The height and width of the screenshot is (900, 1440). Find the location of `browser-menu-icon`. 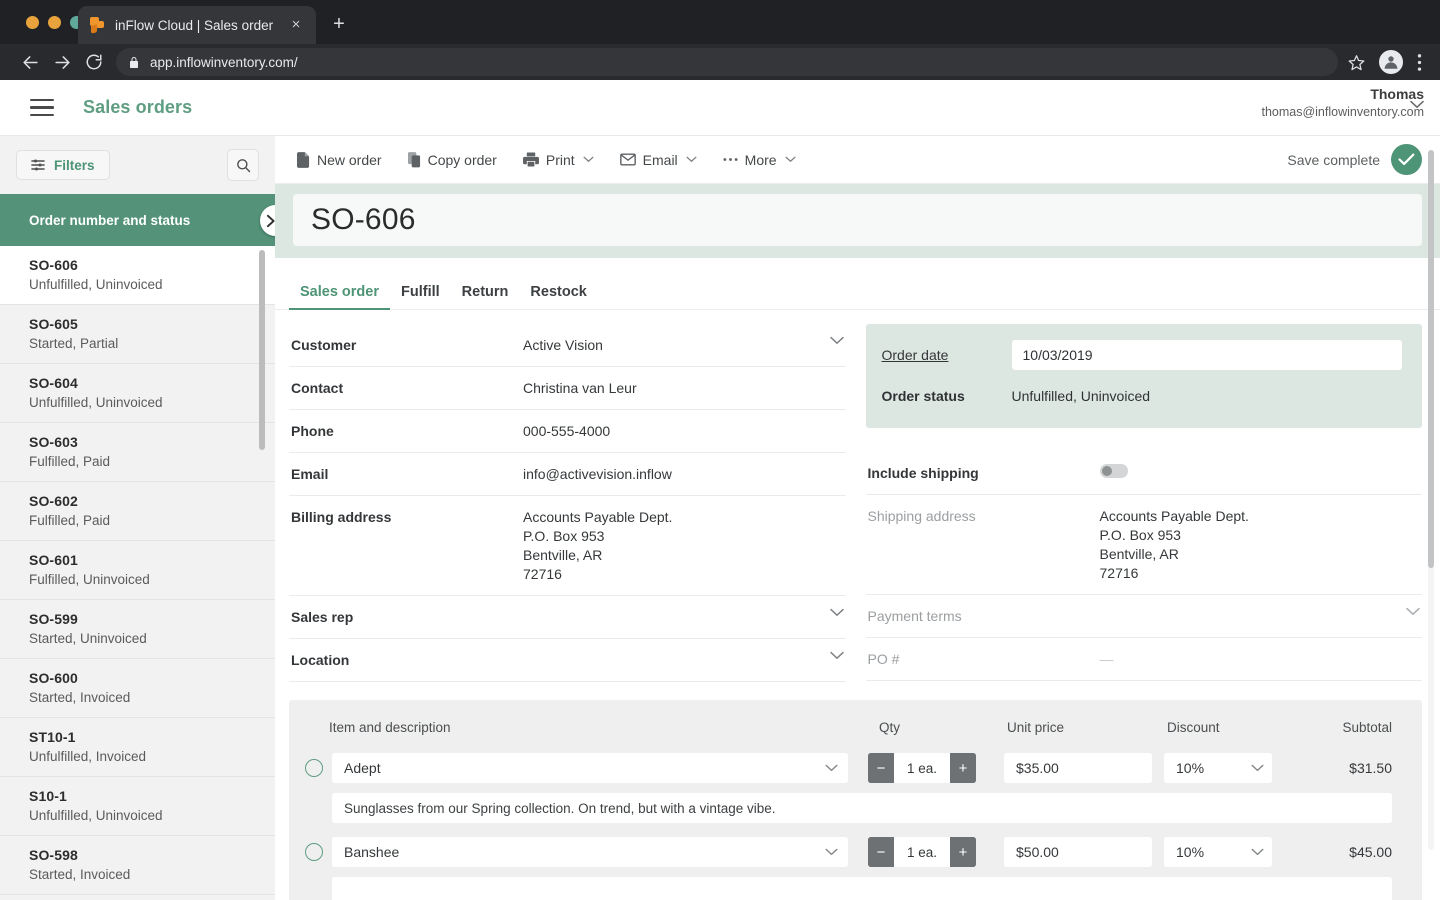

browser-menu-icon is located at coordinates (1419, 62).